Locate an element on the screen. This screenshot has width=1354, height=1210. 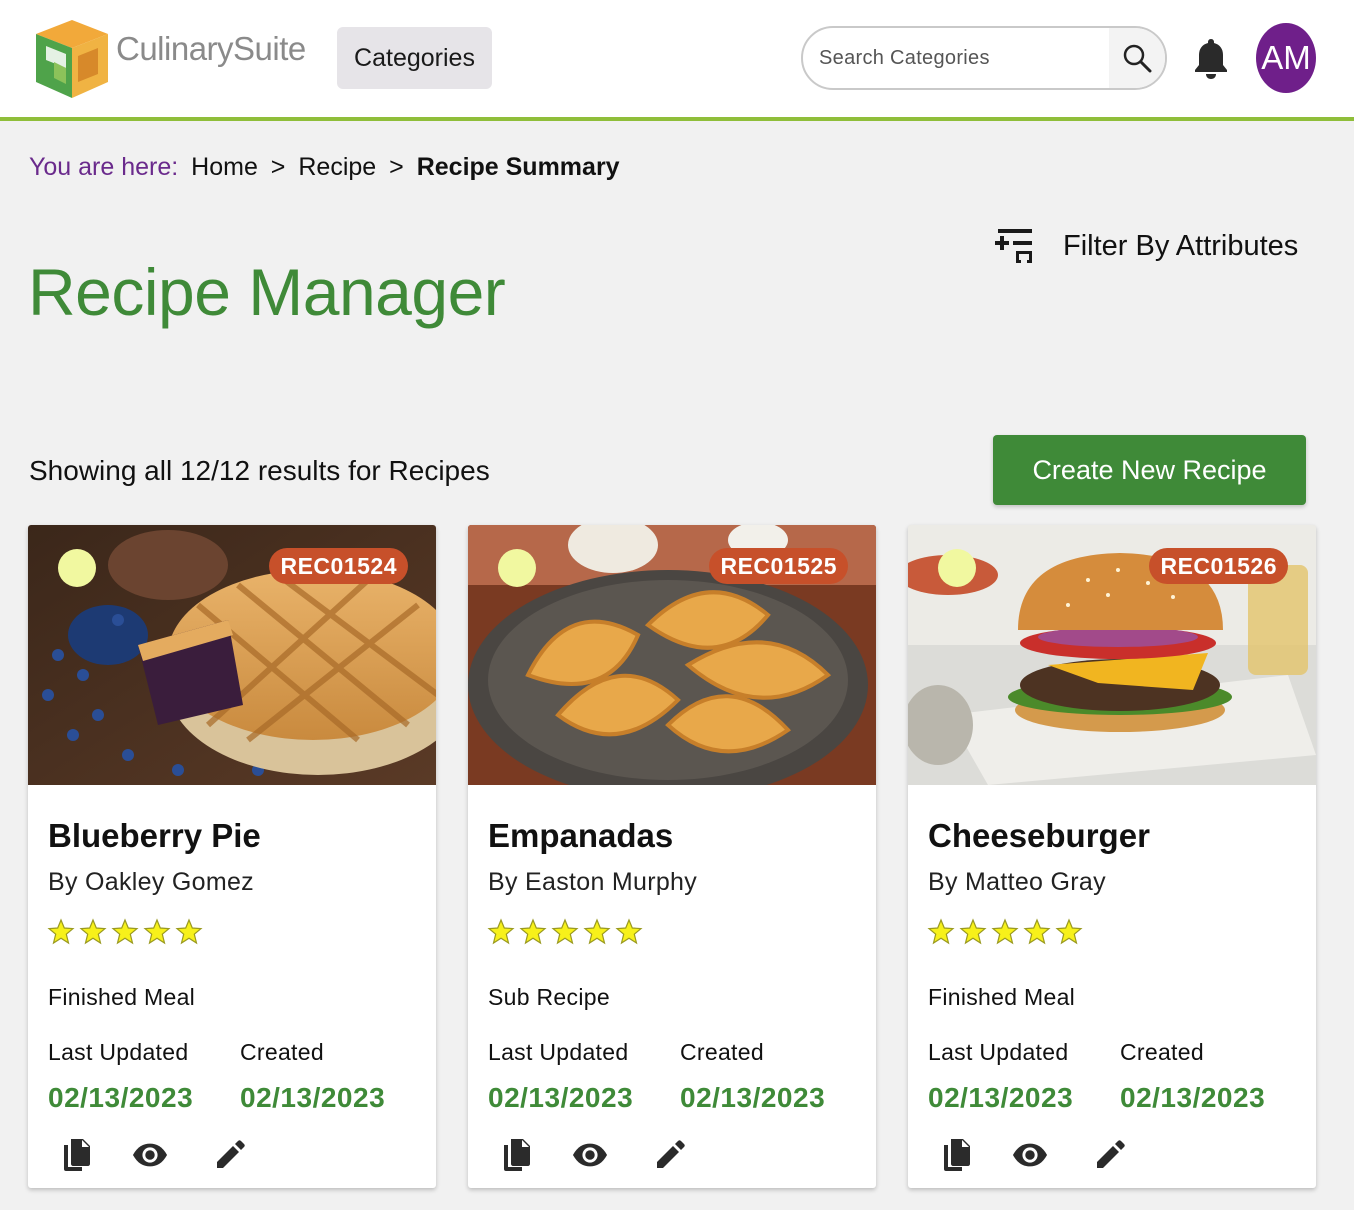
filter-by-attributes-button: Filter By Attributes is located at coordinates (1146, 246).